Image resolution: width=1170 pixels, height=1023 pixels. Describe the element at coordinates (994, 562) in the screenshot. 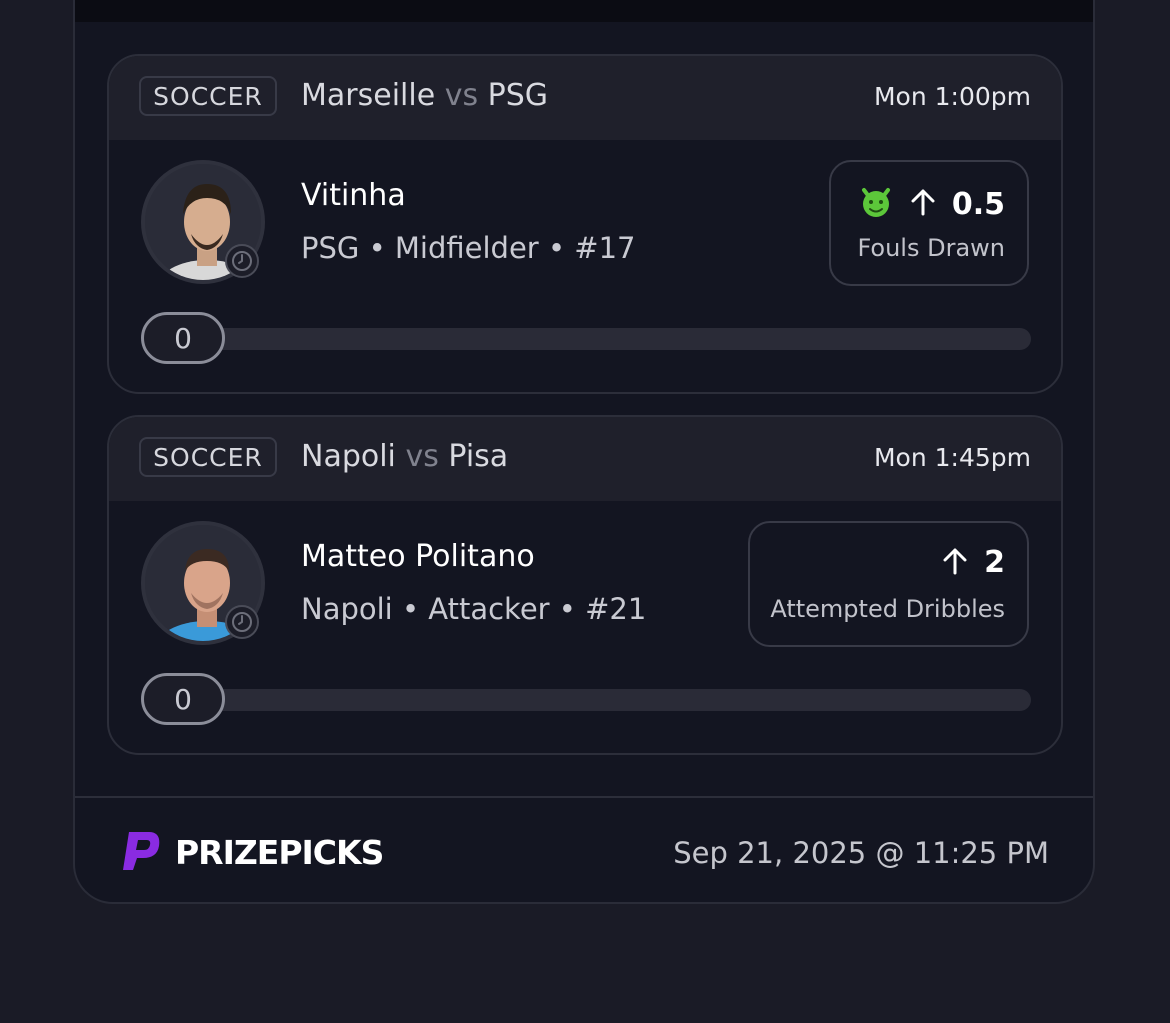

I see `projection-line: 2` at that location.